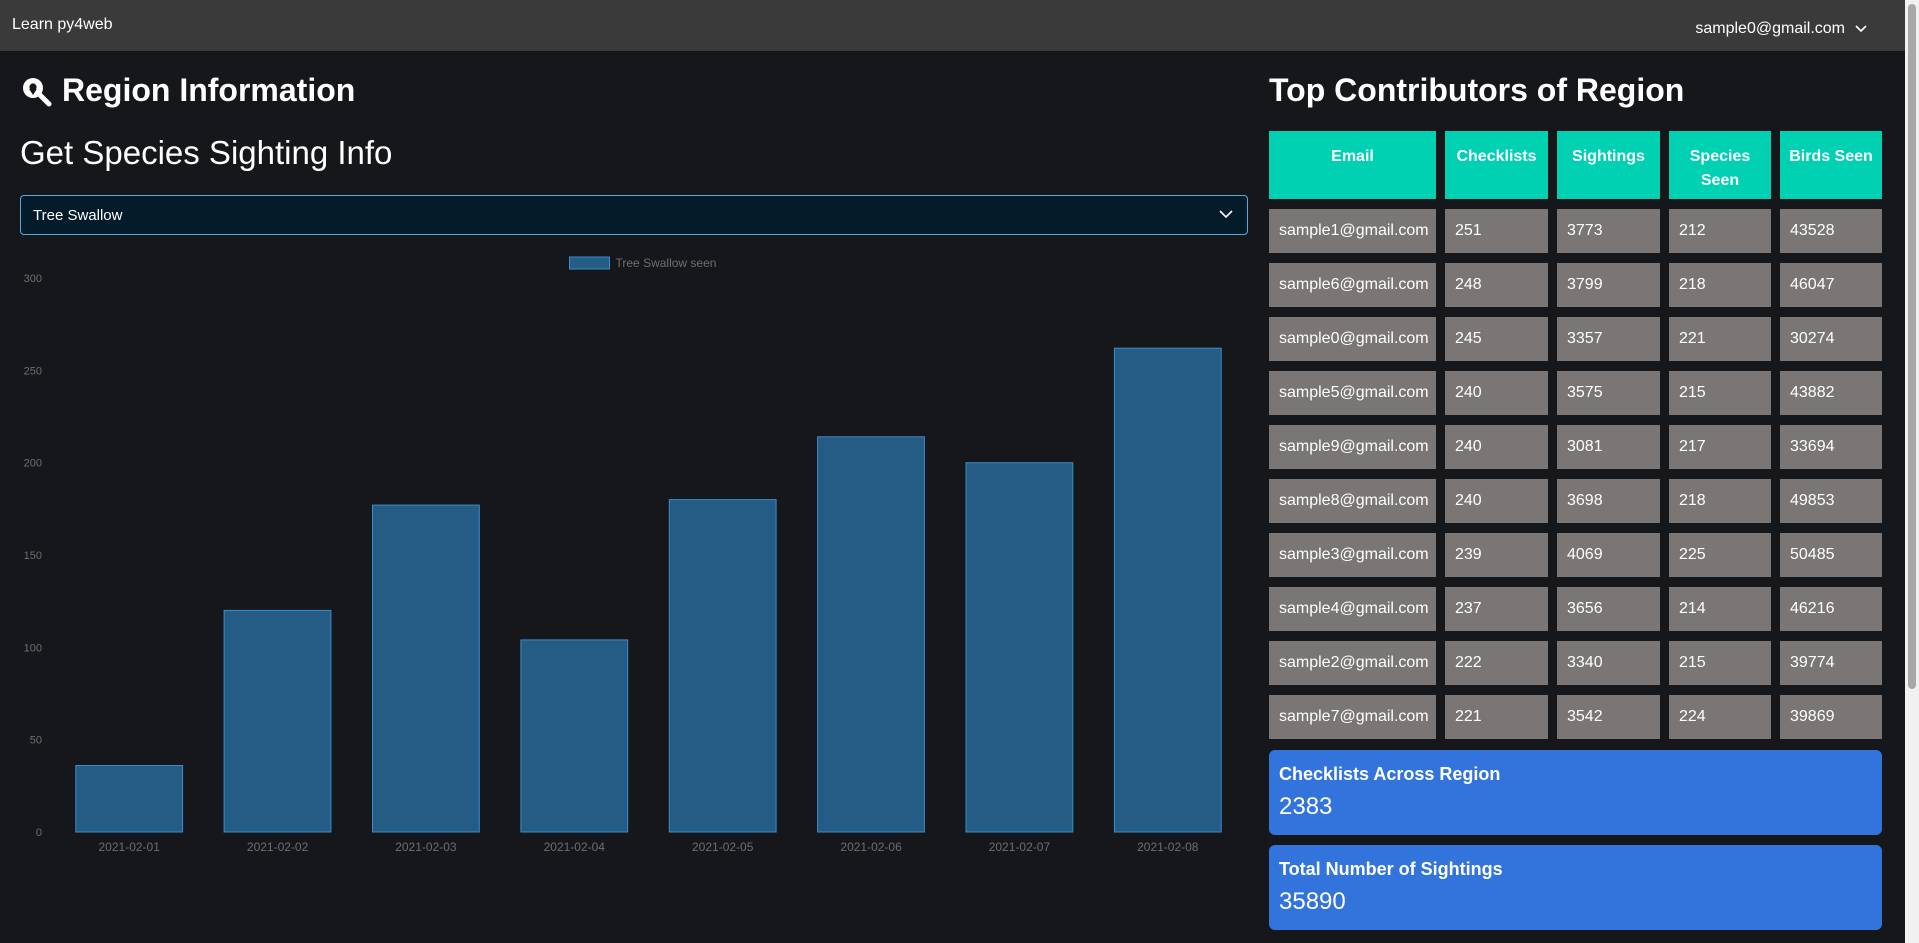  Describe the element at coordinates (1608, 393) in the screenshot. I see `table-cell-sightings: 3575` at that location.